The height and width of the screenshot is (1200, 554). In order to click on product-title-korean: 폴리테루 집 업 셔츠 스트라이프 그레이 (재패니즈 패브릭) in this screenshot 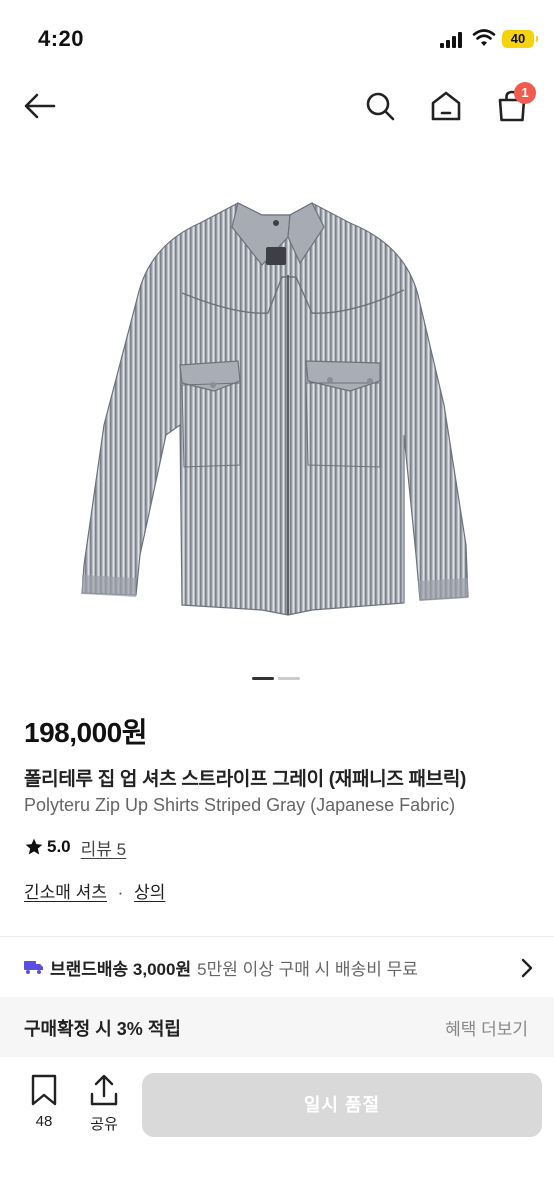, I will do `click(245, 779)`.